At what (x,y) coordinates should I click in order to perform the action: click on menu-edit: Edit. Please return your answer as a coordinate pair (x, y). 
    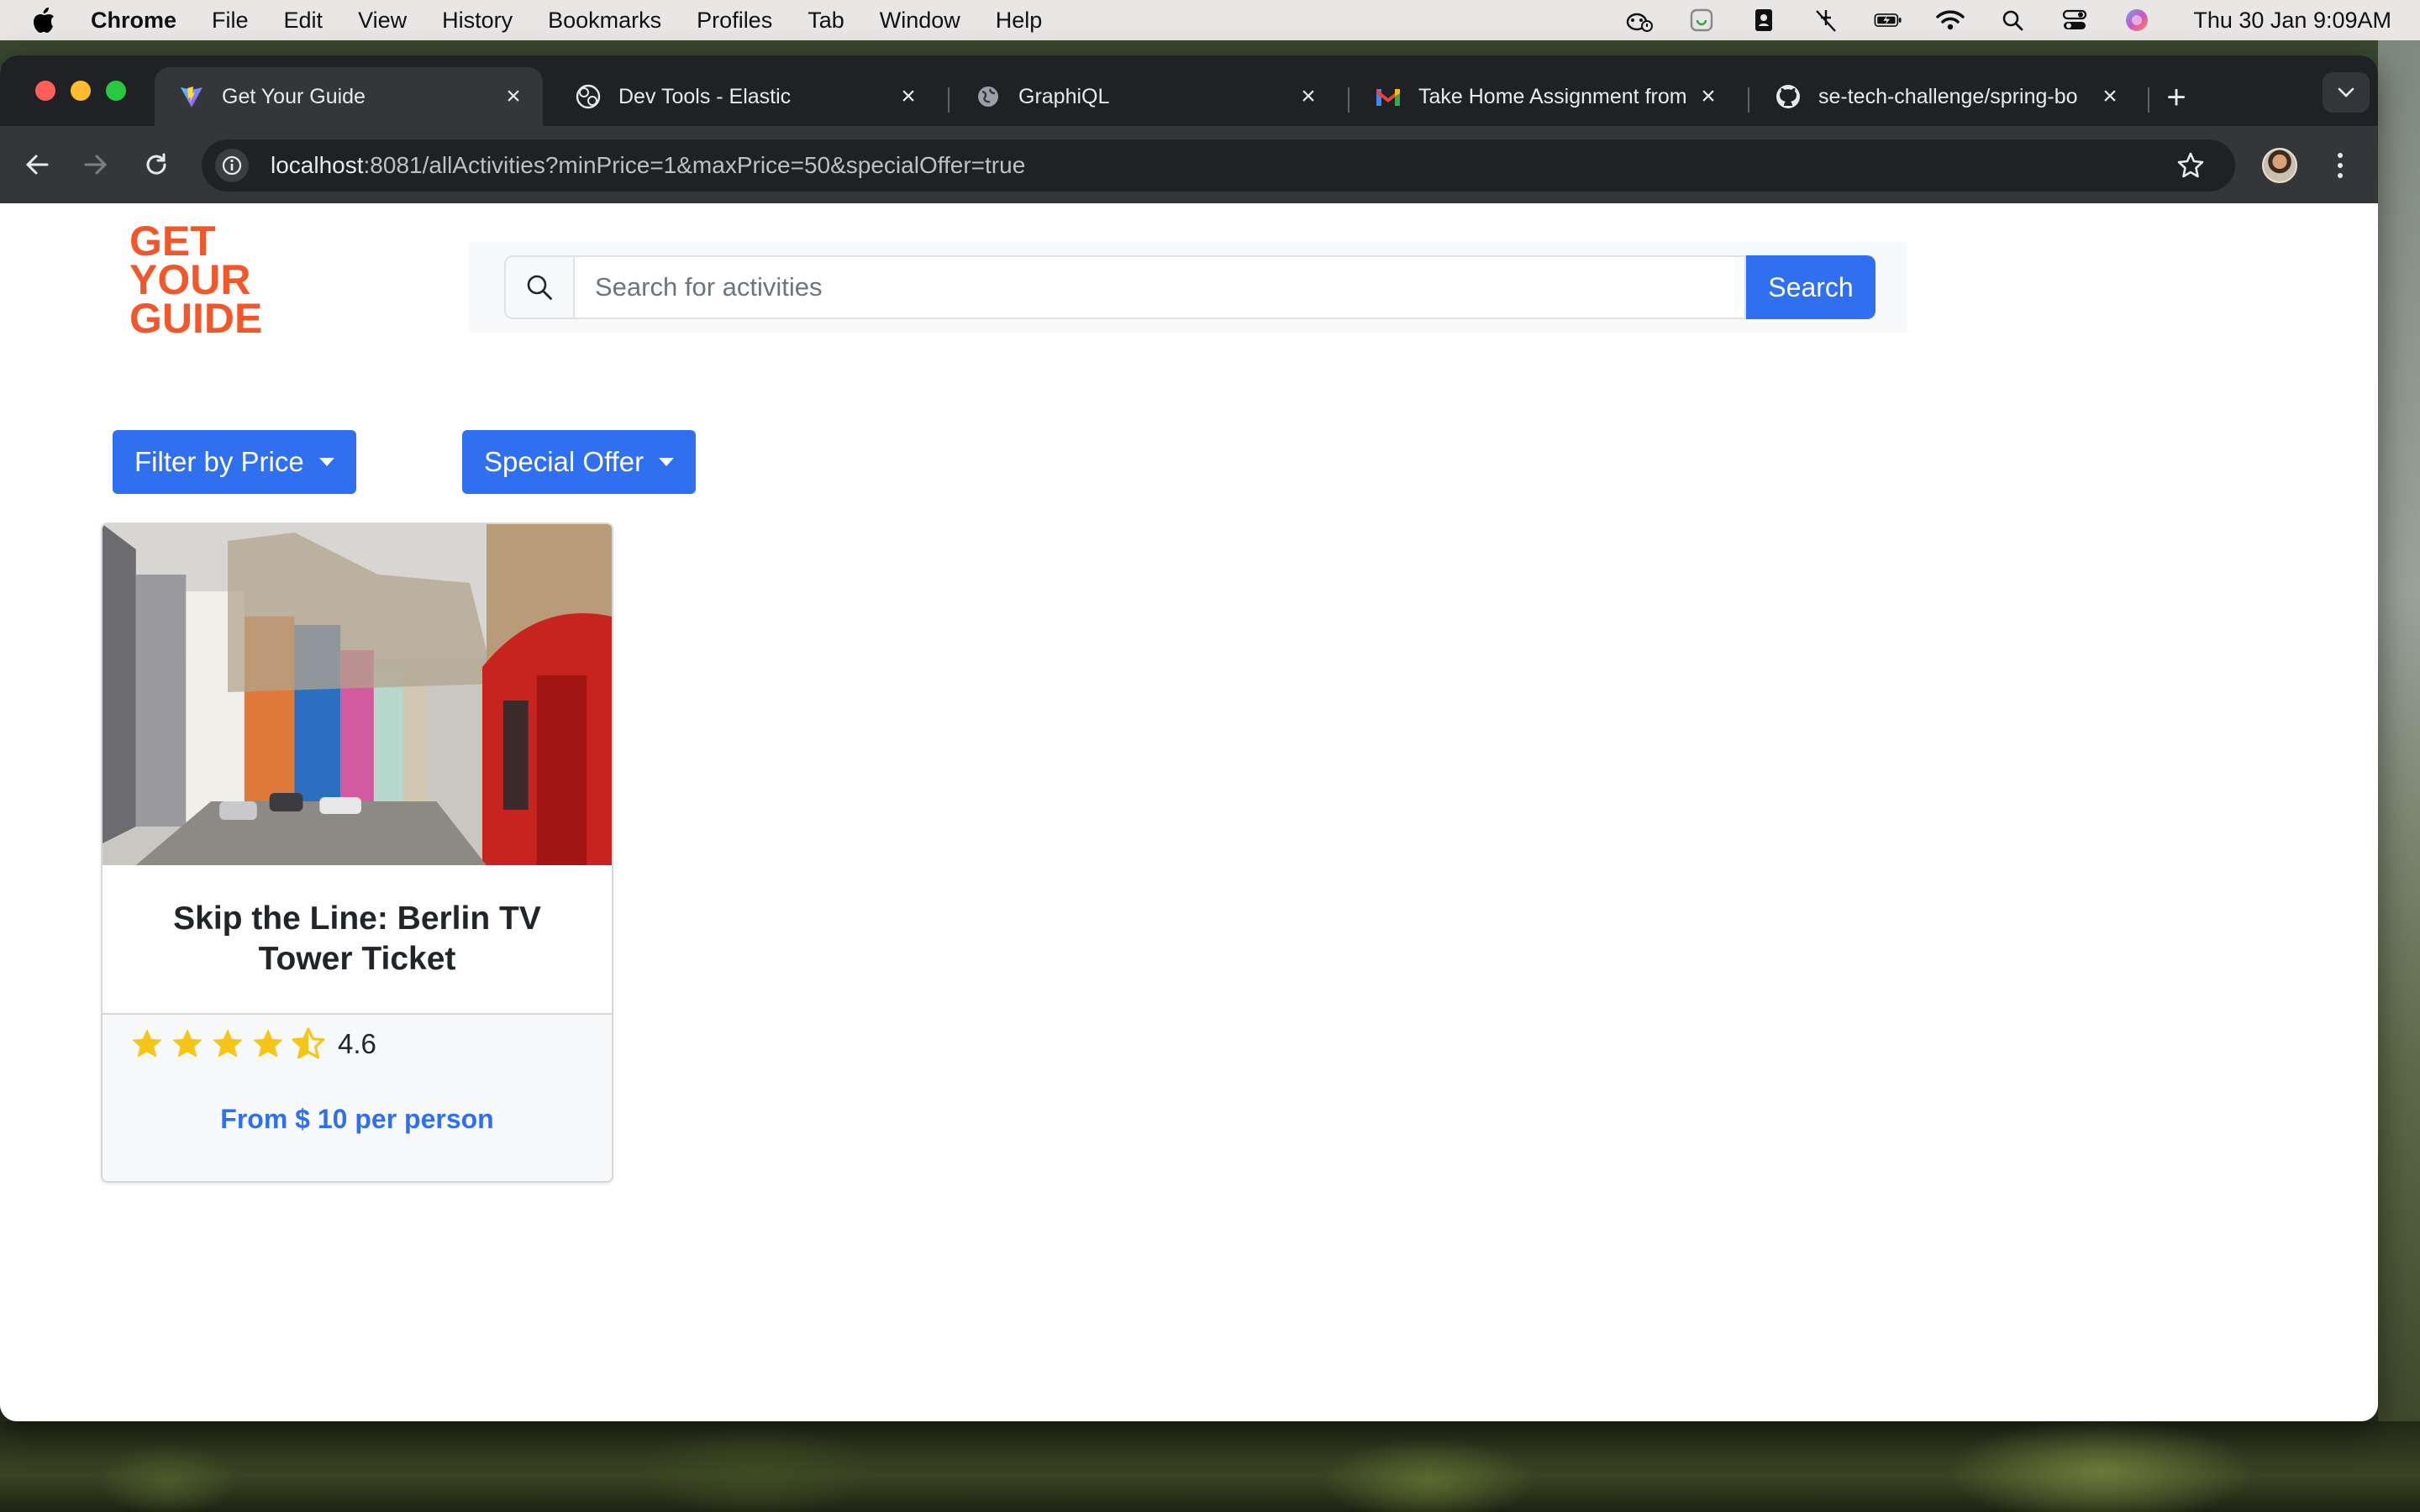
    Looking at the image, I should click on (304, 21).